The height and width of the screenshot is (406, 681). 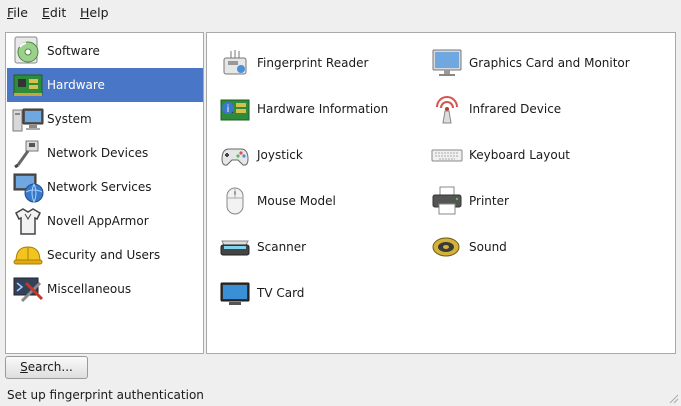 I want to click on category-security-users-label: Security and Users, so click(x=104, y=255).